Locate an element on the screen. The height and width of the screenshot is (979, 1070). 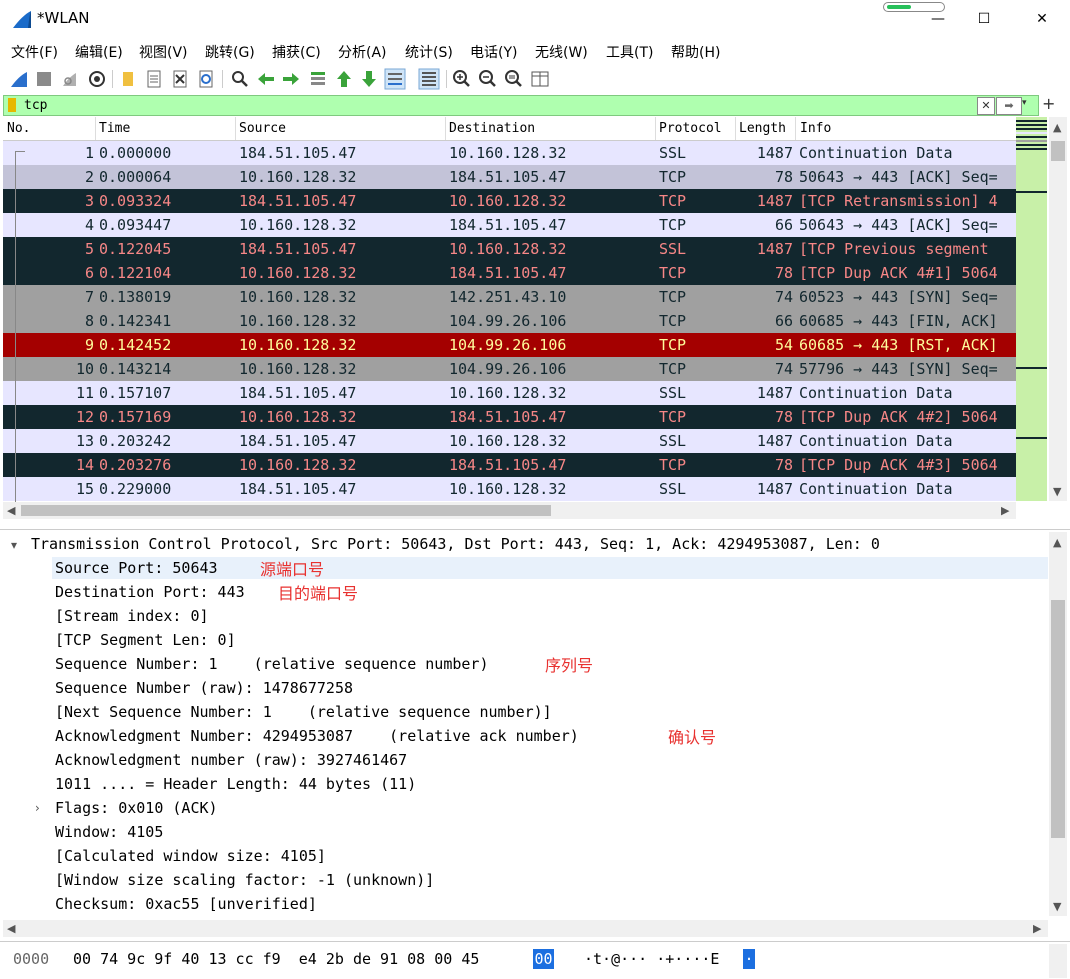
menu-help: 帮助(H) is located at coordinates (695, 52).